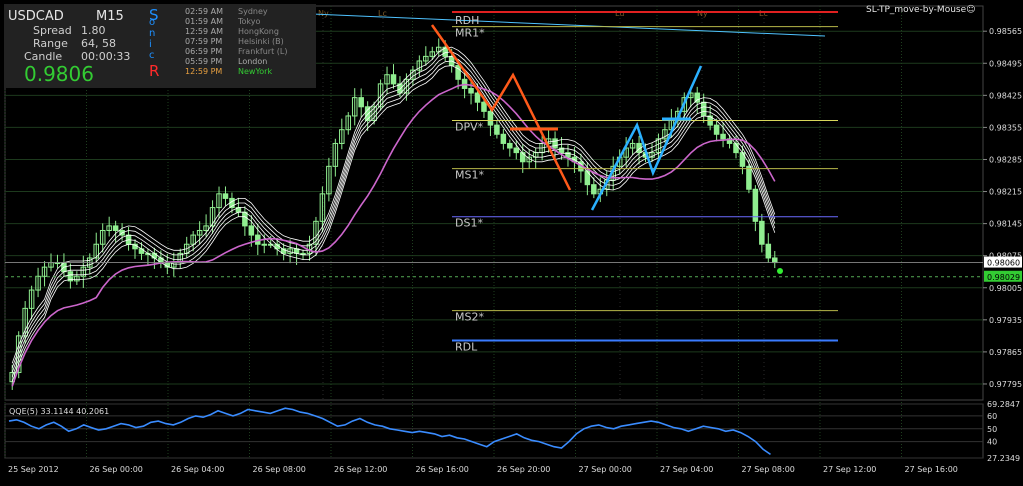  I want to click on sonic-r: R, so click(154, 71).